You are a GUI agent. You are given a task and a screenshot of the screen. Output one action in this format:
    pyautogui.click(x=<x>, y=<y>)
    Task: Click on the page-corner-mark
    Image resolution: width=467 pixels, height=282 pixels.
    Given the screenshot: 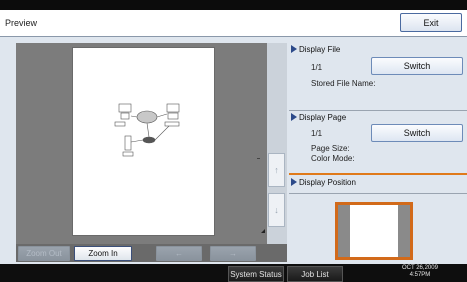 What is the action you would take?
    pyautogui.click(x=263, y=231)
    